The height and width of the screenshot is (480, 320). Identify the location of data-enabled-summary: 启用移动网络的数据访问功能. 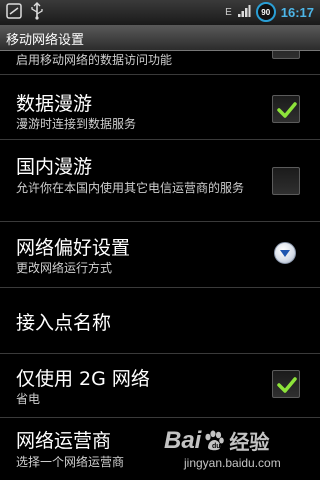
(94, 60).